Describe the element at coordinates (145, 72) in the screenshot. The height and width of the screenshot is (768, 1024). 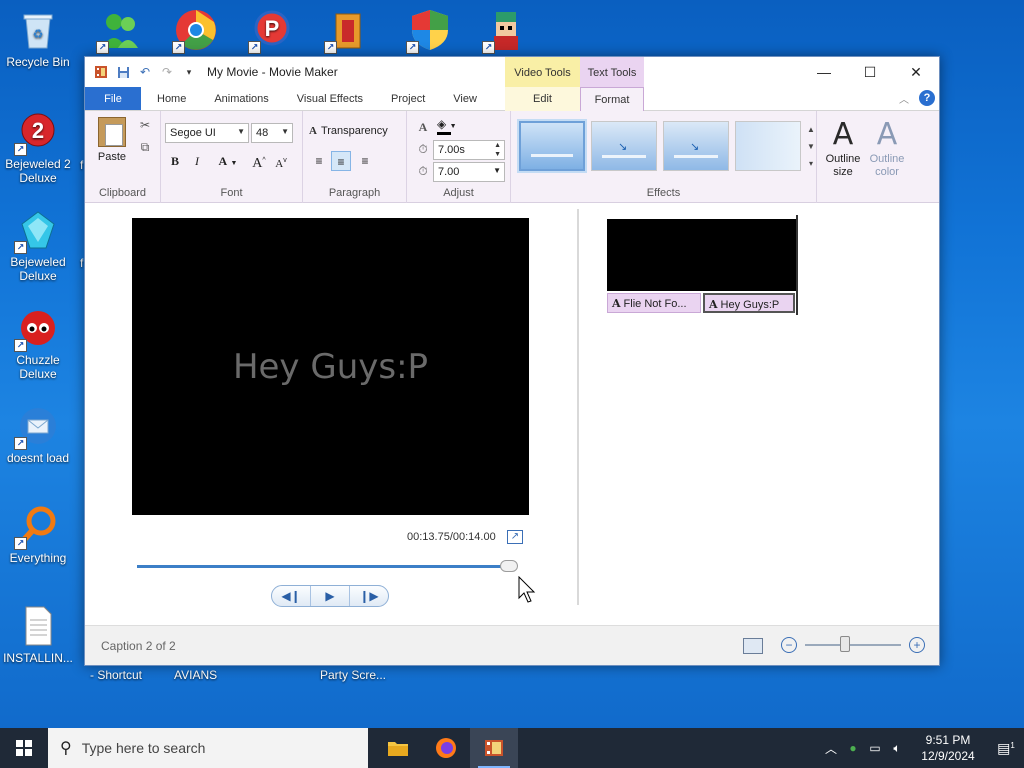
I see `undo-icon: ↶` at that location.